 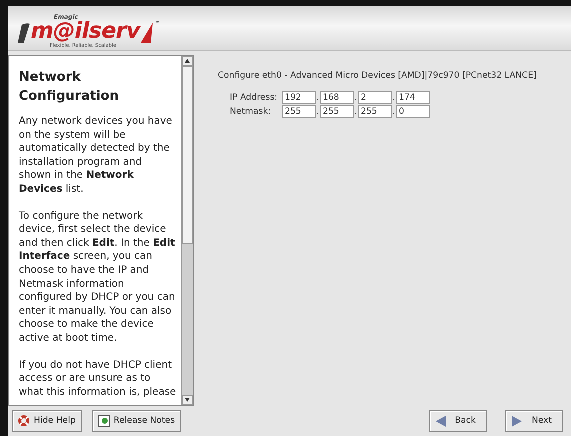 I want to click on octet-field: 168, so click(x=337, y=97).